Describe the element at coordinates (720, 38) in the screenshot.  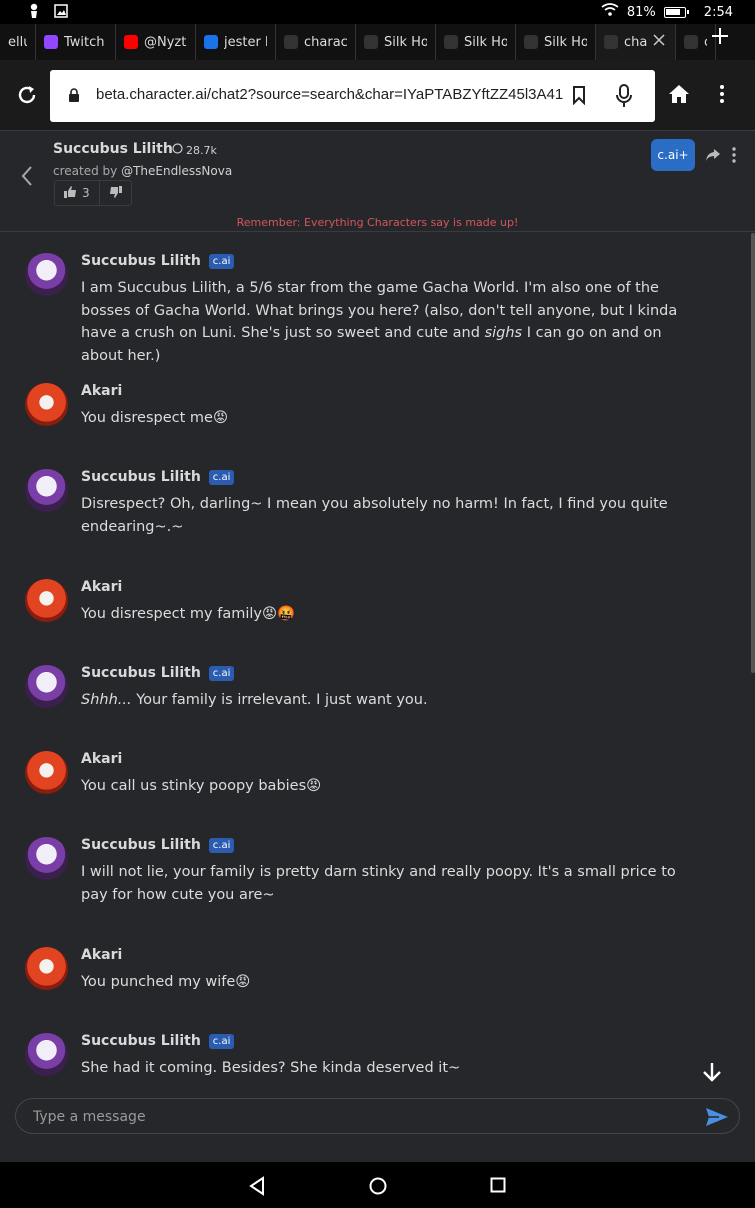
I see `new-tab-icon` at that location.